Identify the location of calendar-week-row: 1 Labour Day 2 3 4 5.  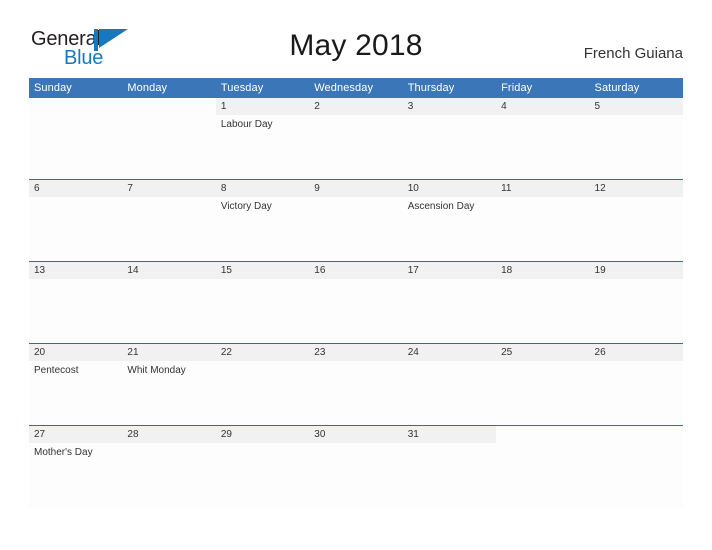
(356, 139).